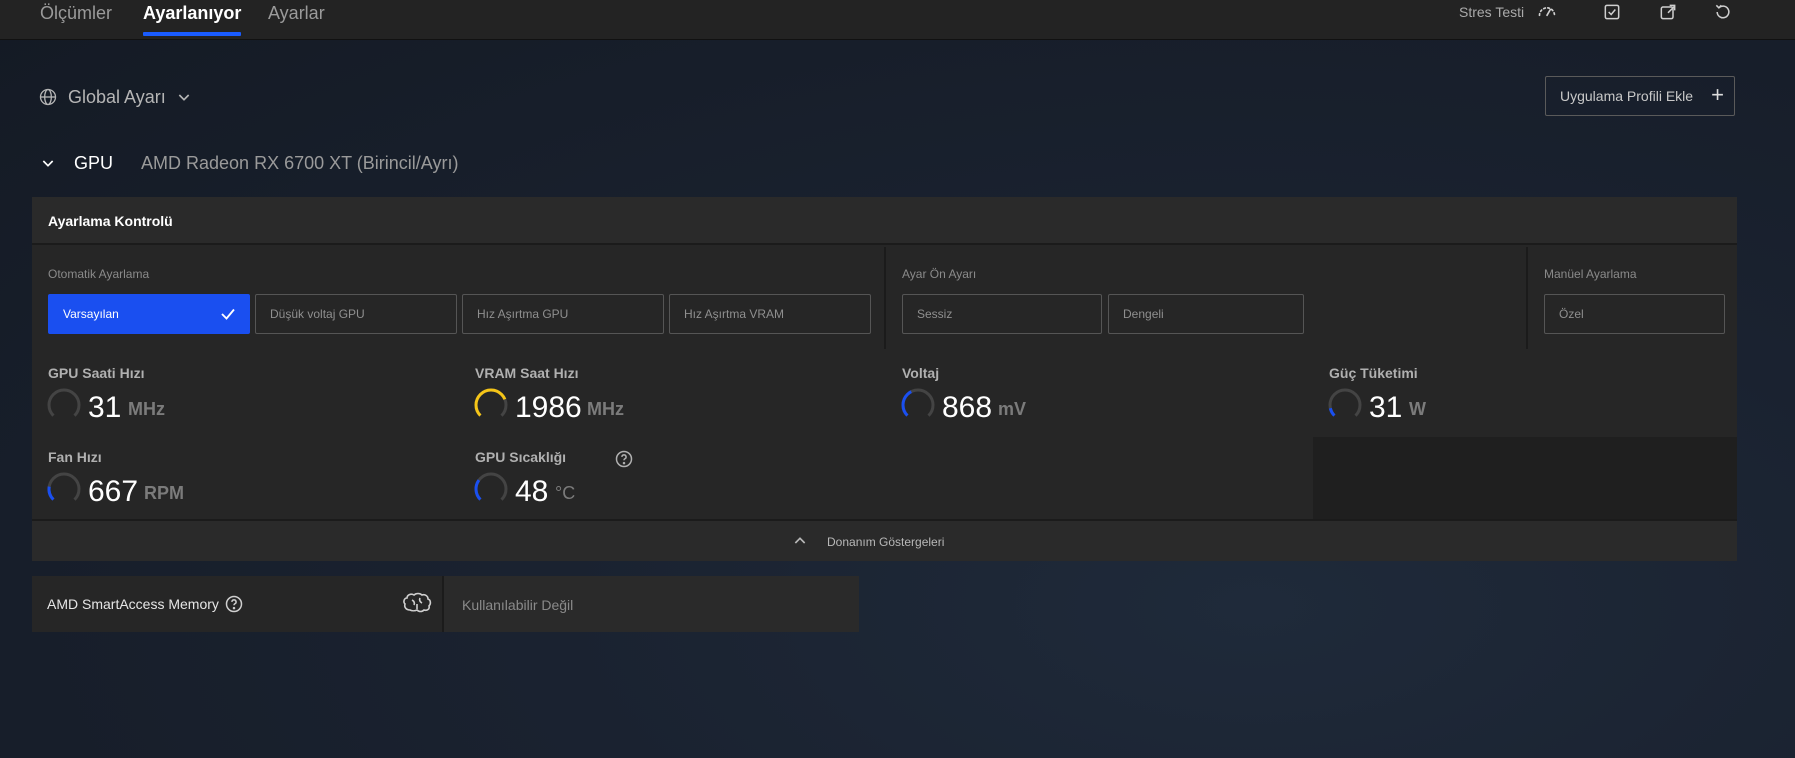 The image size is (1795, 758). What do you see at coordinates (99, 274) in the screenshot?
I see `auto-tuning-label: Otomatik Ayarlama` at bounding box center [99, 274].